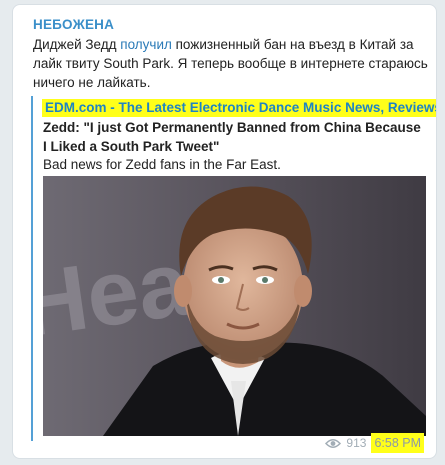  Describe the element at coordinates (265, 280) in the screenshot. I see `right-iris` at that location.